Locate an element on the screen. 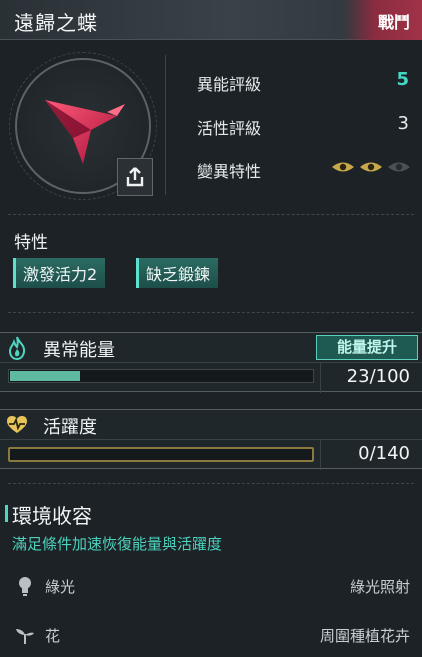 This screenshot has width=422, height=657. share-icon is located at coordinates (135, 177).